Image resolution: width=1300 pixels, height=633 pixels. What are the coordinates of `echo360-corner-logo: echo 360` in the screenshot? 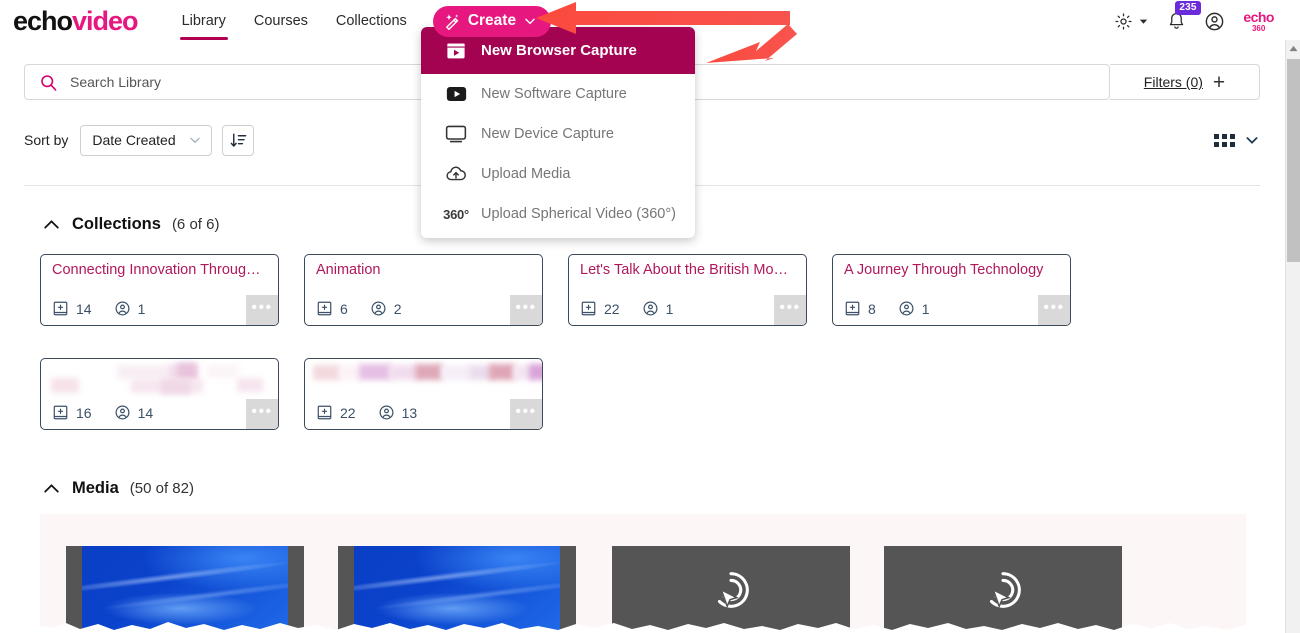 It's located at (1258, 21).